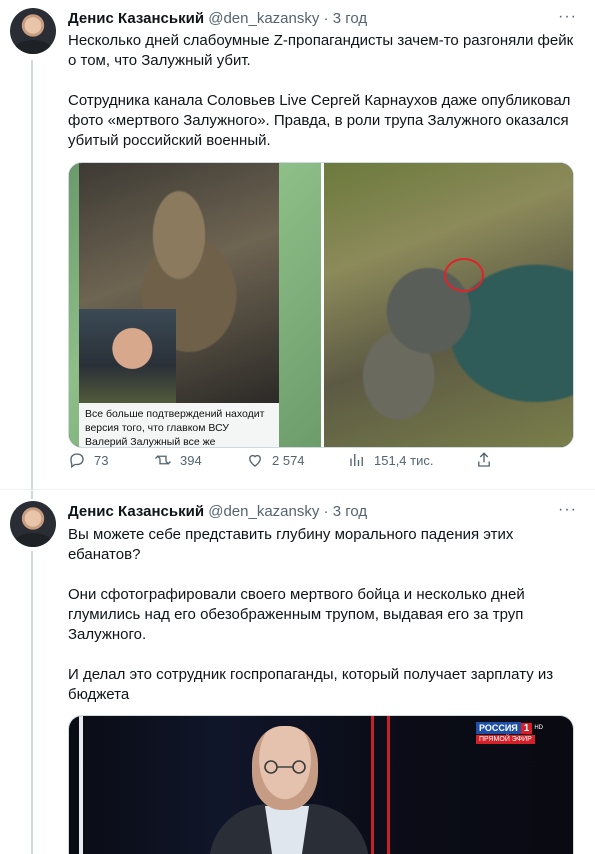 The width and height of the screenshot is (595, 854). What do you see at coordinates (526, 728) in the screenshot?
I see `channel-number: 1` at bounding box center [526, 728].